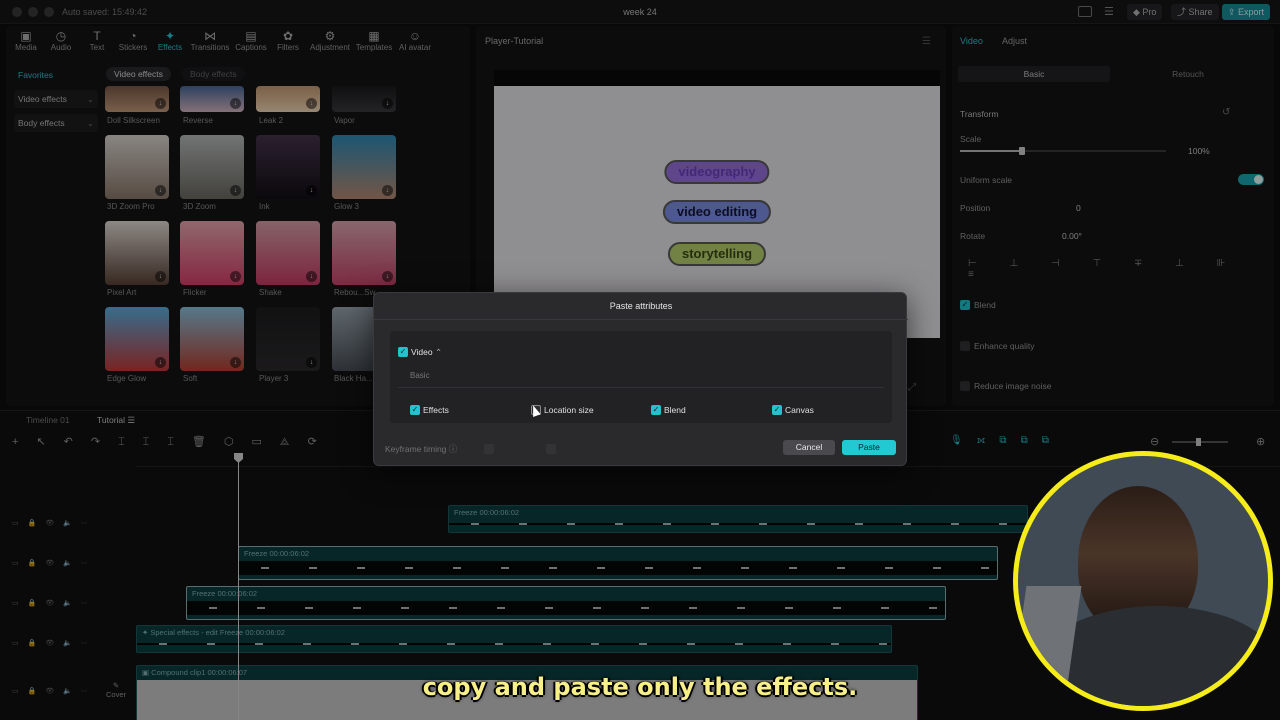 The width and height of the screenshot is (1280, 720). What do you see at coordinates (809, 447) in the screenshot?
I see `cancel-button: Cancel` at bounding box center [809, 447].